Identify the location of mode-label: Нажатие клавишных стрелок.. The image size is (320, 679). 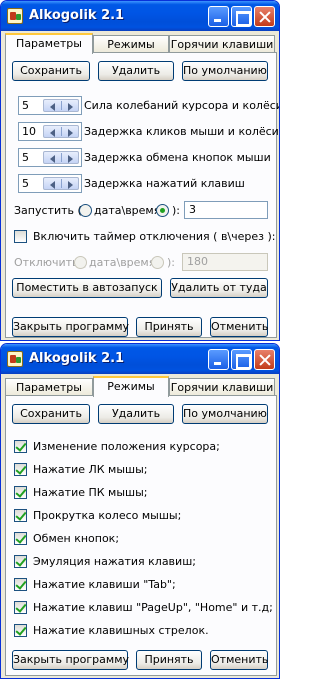
(121, 630).